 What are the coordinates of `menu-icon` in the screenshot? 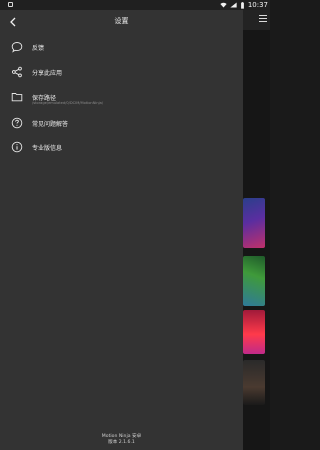 It's located at (263, 19).